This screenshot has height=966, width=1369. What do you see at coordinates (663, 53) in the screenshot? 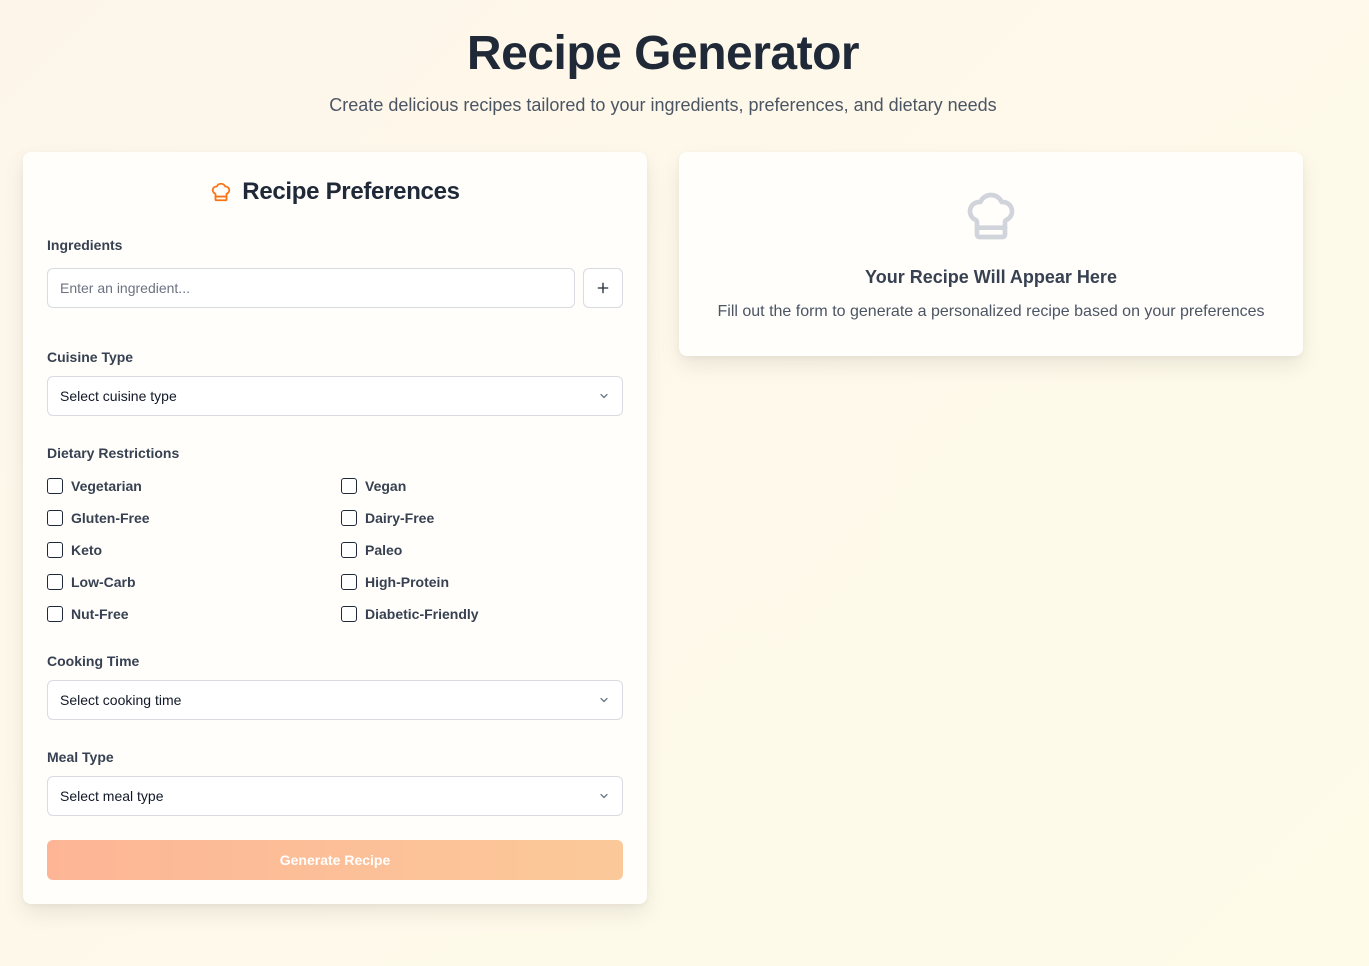
I see `page-title: Recipe Generator` at bounding box center [663, 53].